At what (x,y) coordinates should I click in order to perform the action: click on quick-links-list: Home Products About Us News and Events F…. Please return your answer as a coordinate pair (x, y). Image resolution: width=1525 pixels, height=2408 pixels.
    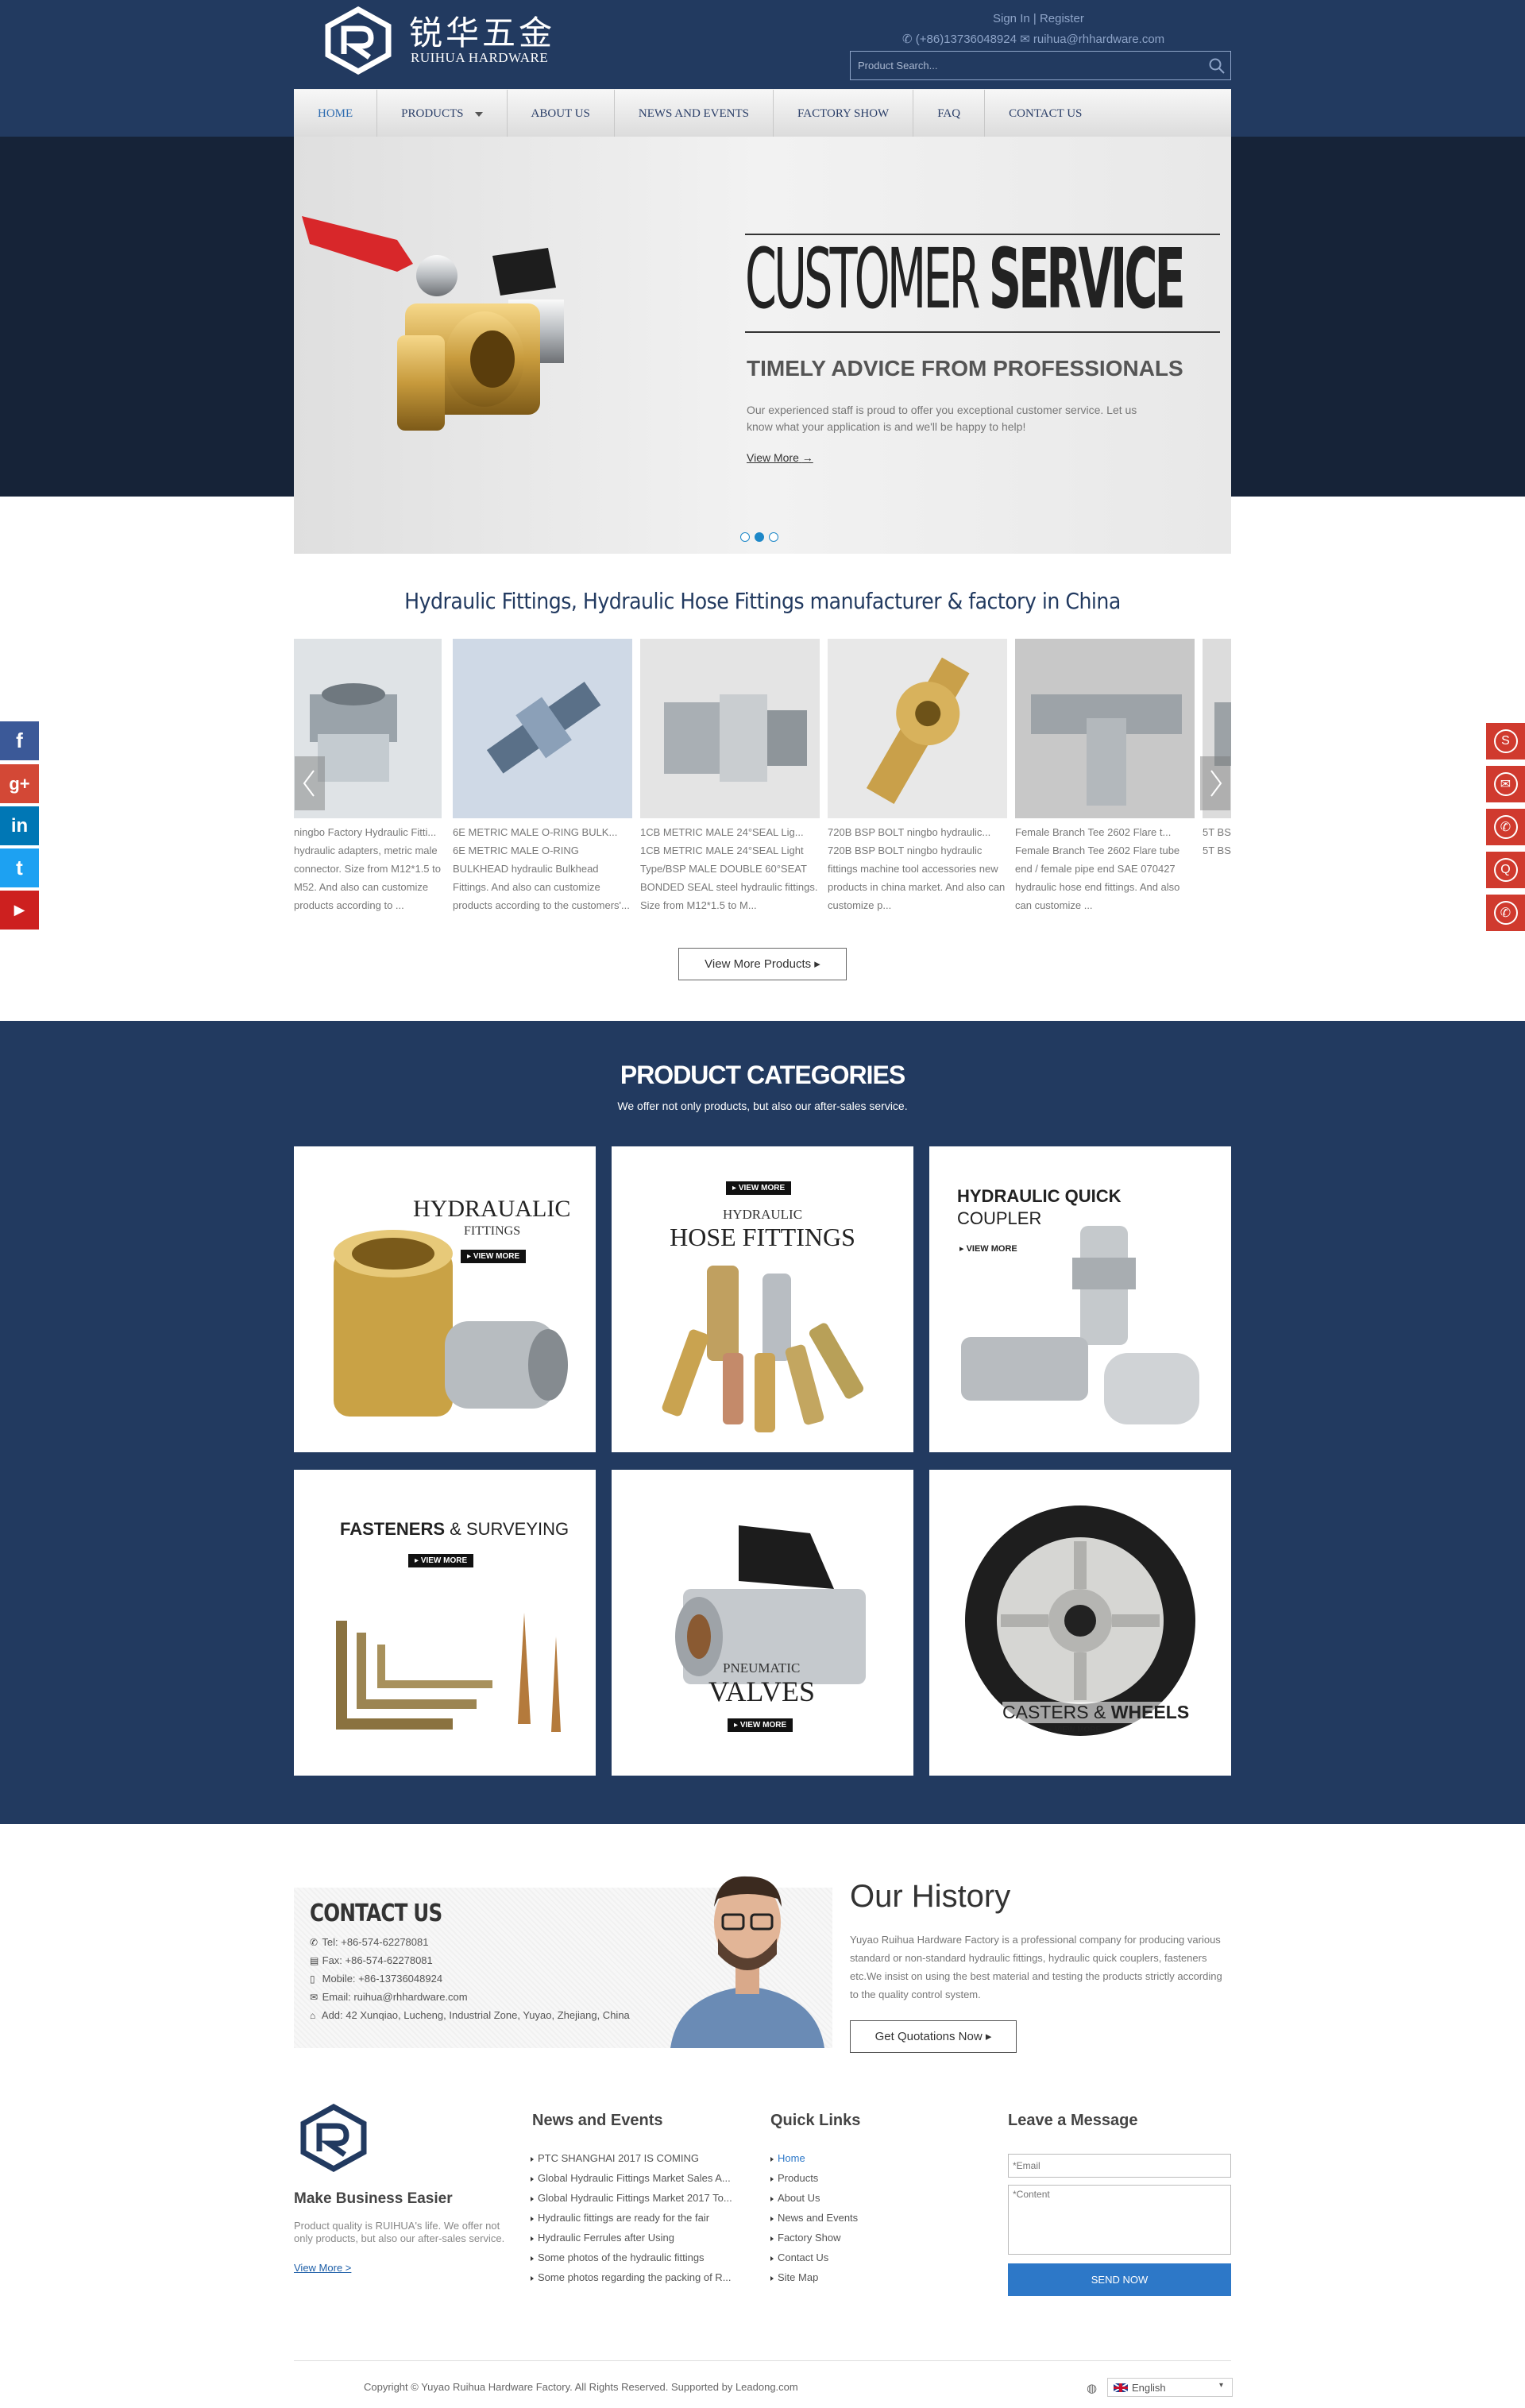
    Looking at the image, I should click on (849, 2217).